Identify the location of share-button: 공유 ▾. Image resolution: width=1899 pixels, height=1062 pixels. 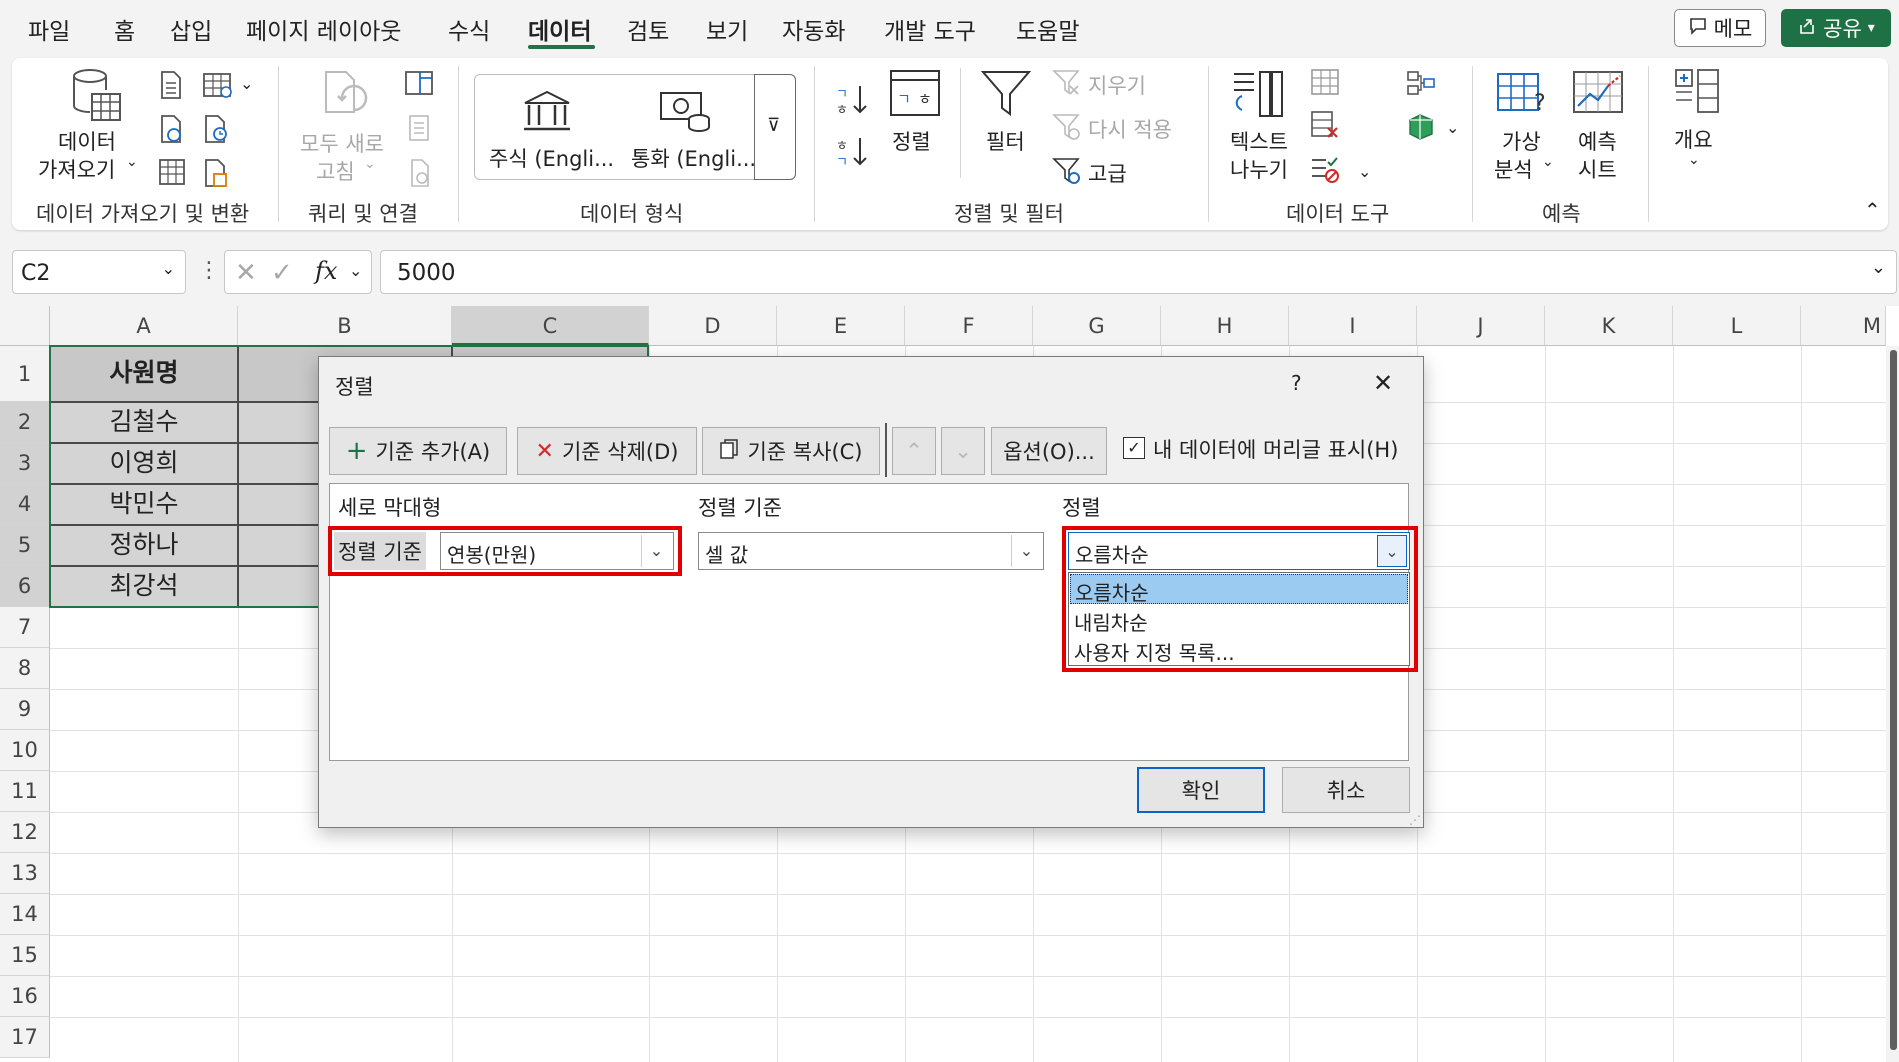
(1836, 28).